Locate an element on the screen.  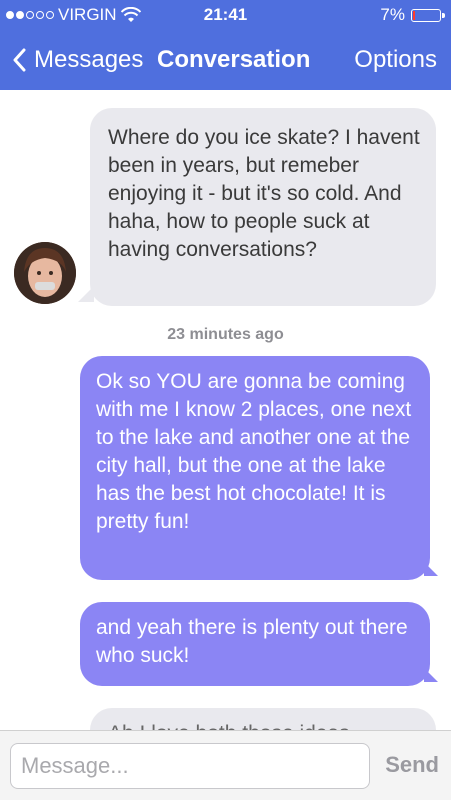
battery-percent: 7% is located at coordinates (392, 14).